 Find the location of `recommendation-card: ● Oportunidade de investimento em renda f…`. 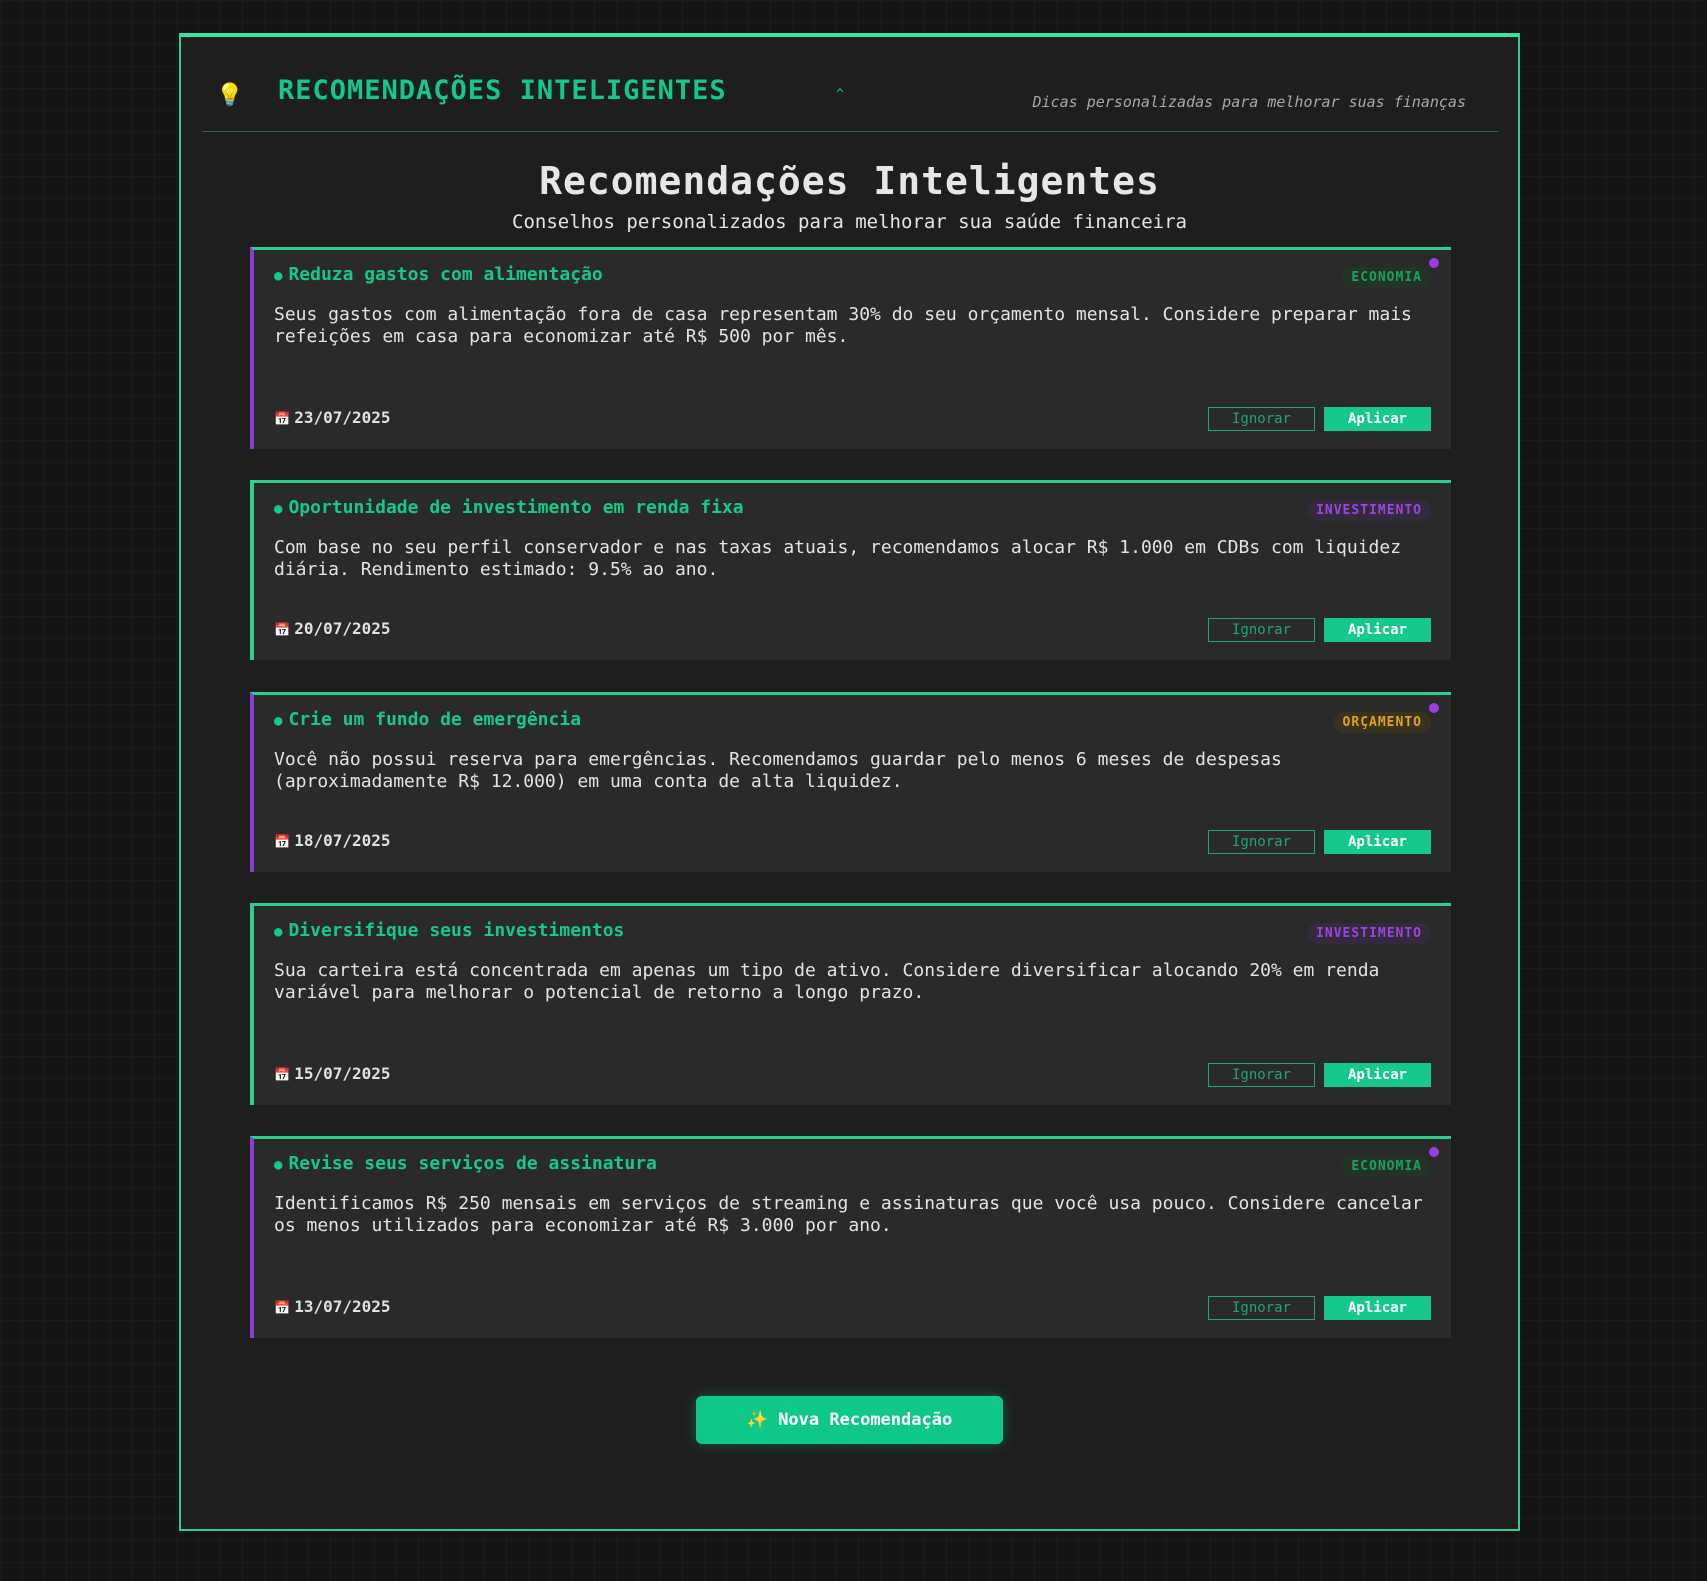

recommendation-card: ● Oportunidade de investimento em renda f… is located at coordinates (850, 570).